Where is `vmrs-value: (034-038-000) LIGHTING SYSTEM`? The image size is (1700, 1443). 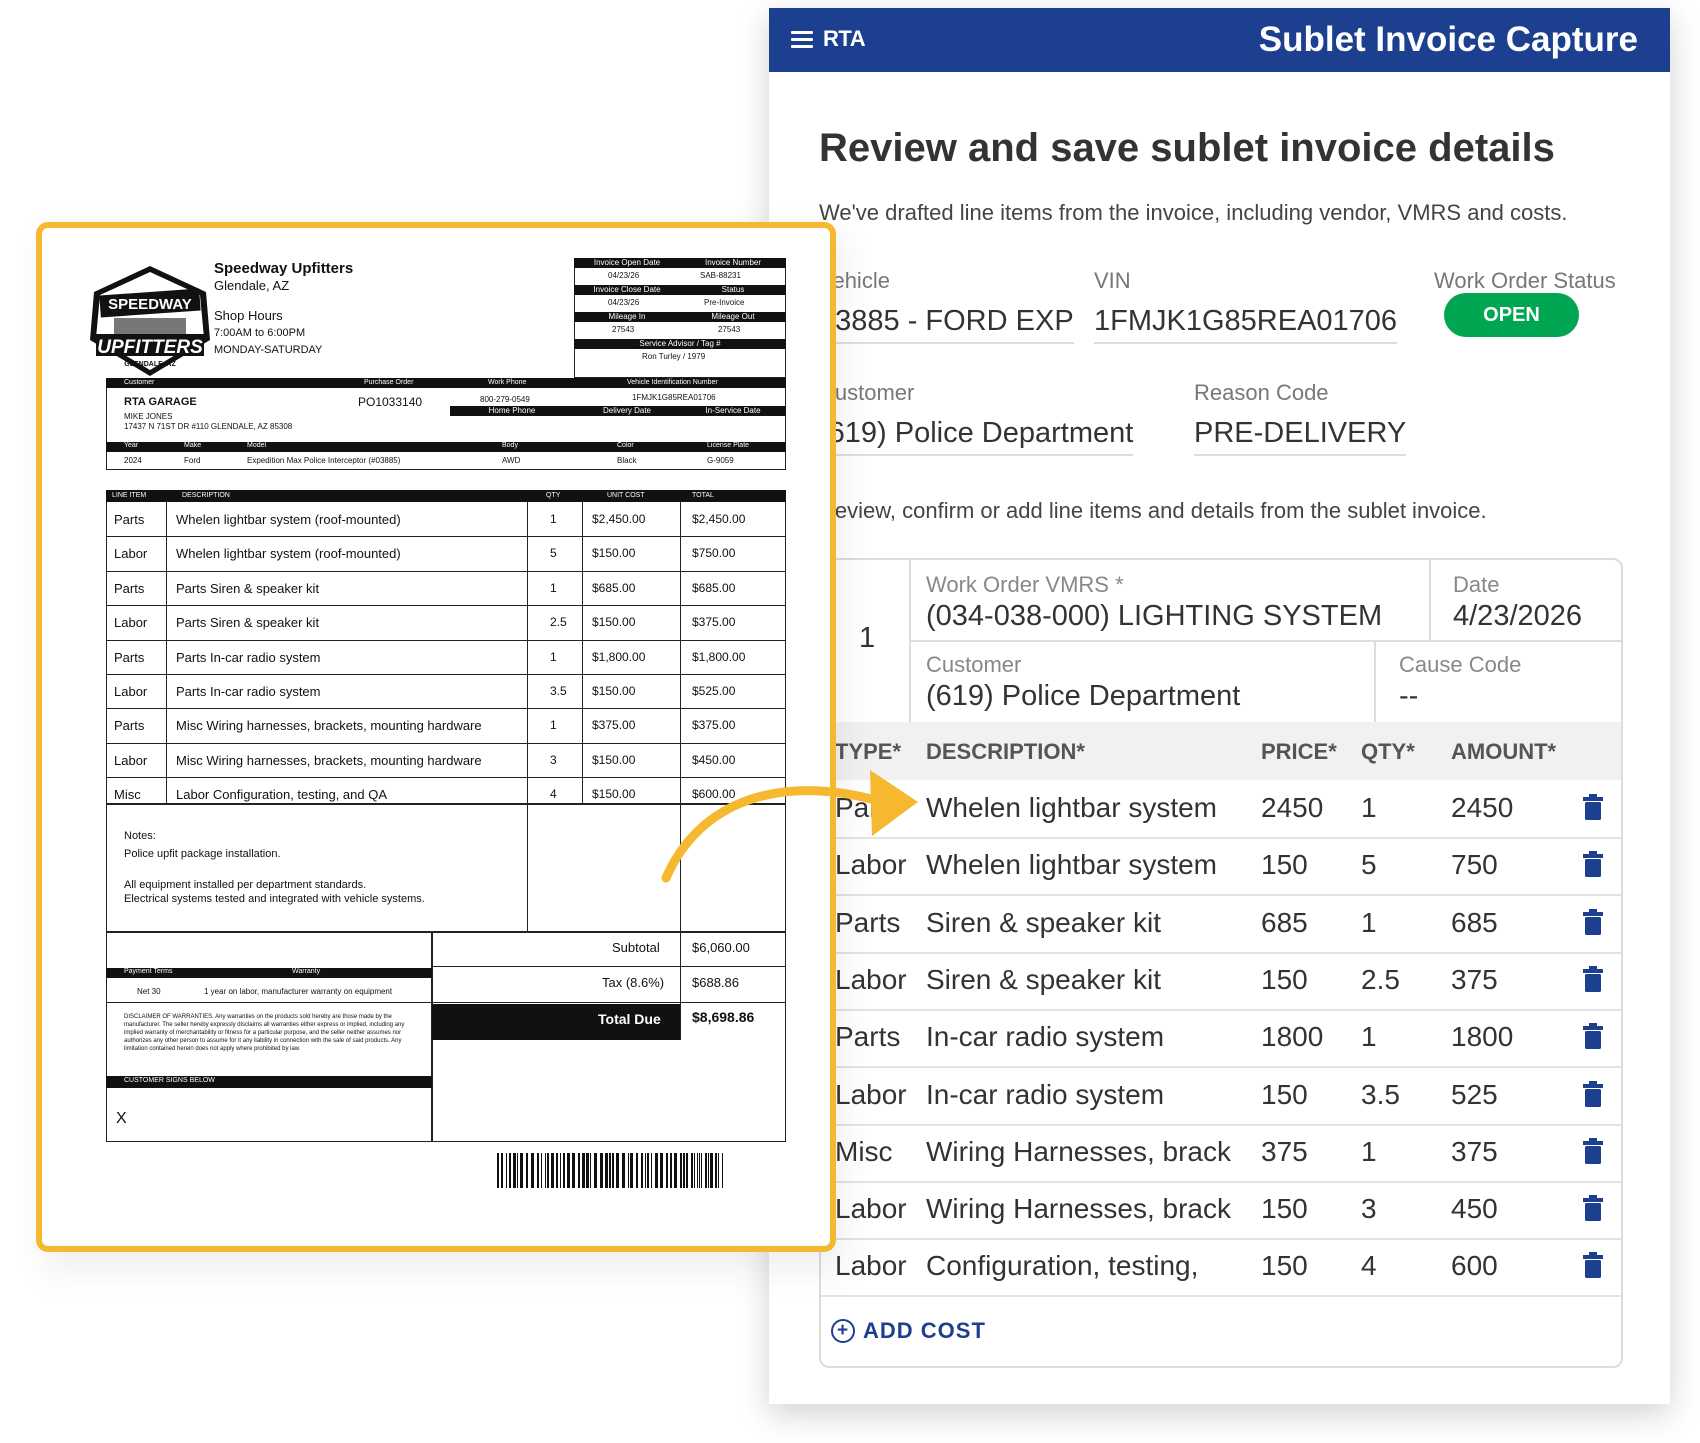 vmrs-value: (034-038-000) LIGHTING SYSTEM is located at coordinates (1154, 616).